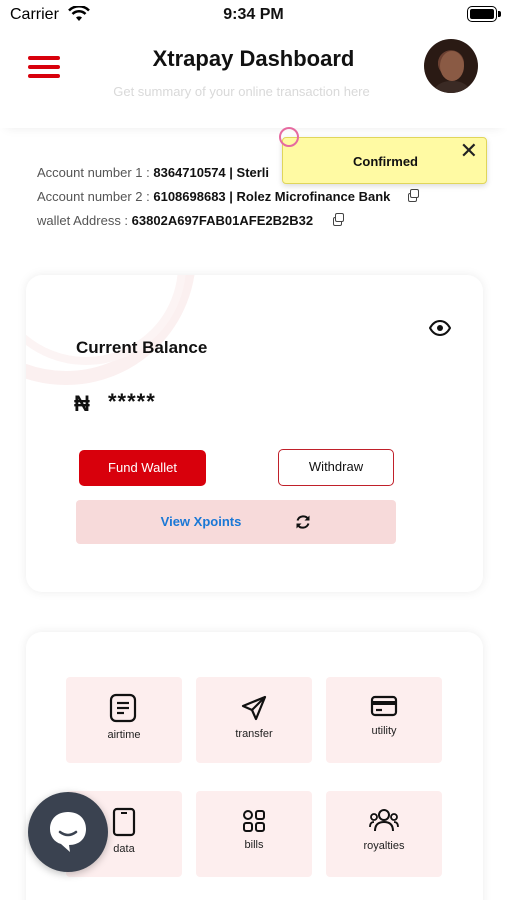  What do you see at coordinates (132, 401) in the screenshot?
I see `balance-value: *****` at bounding box center [132, 401].